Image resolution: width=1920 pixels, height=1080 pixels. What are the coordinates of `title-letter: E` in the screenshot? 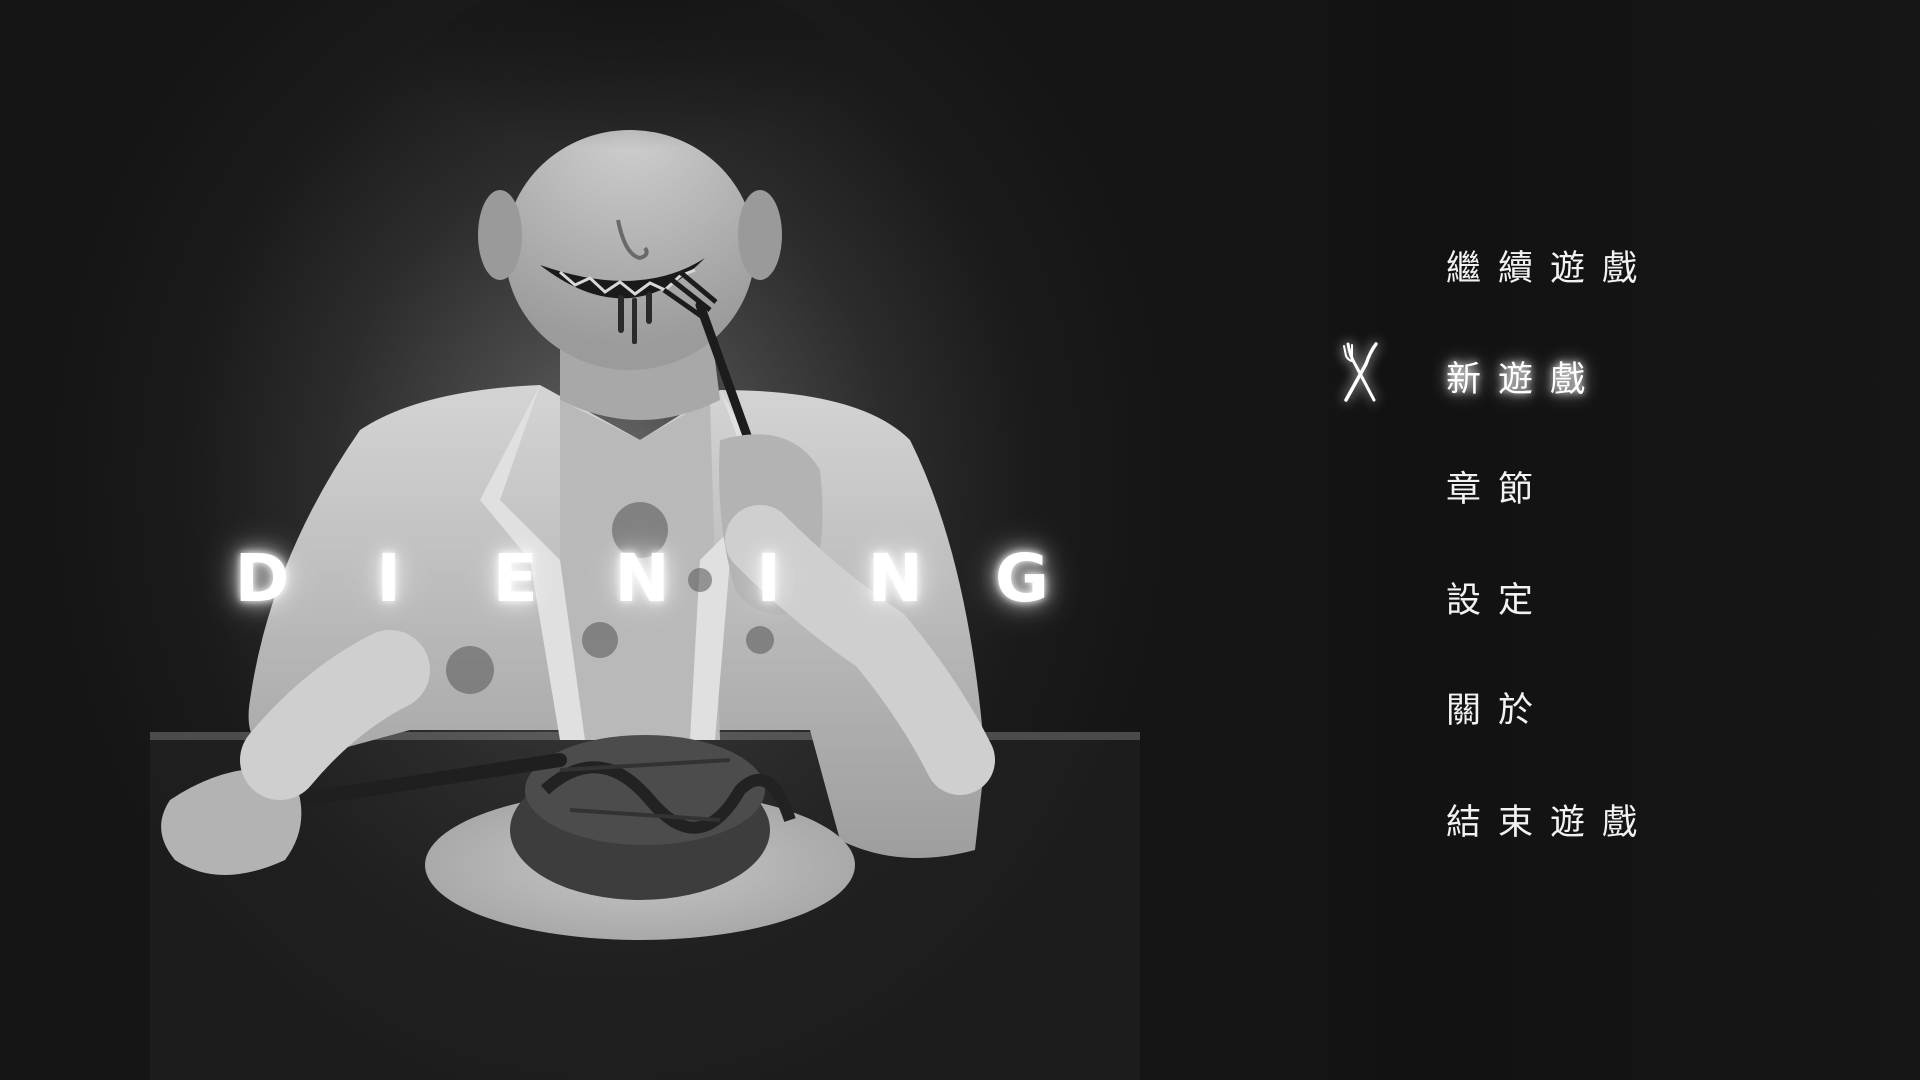 It's located at (515, 578).